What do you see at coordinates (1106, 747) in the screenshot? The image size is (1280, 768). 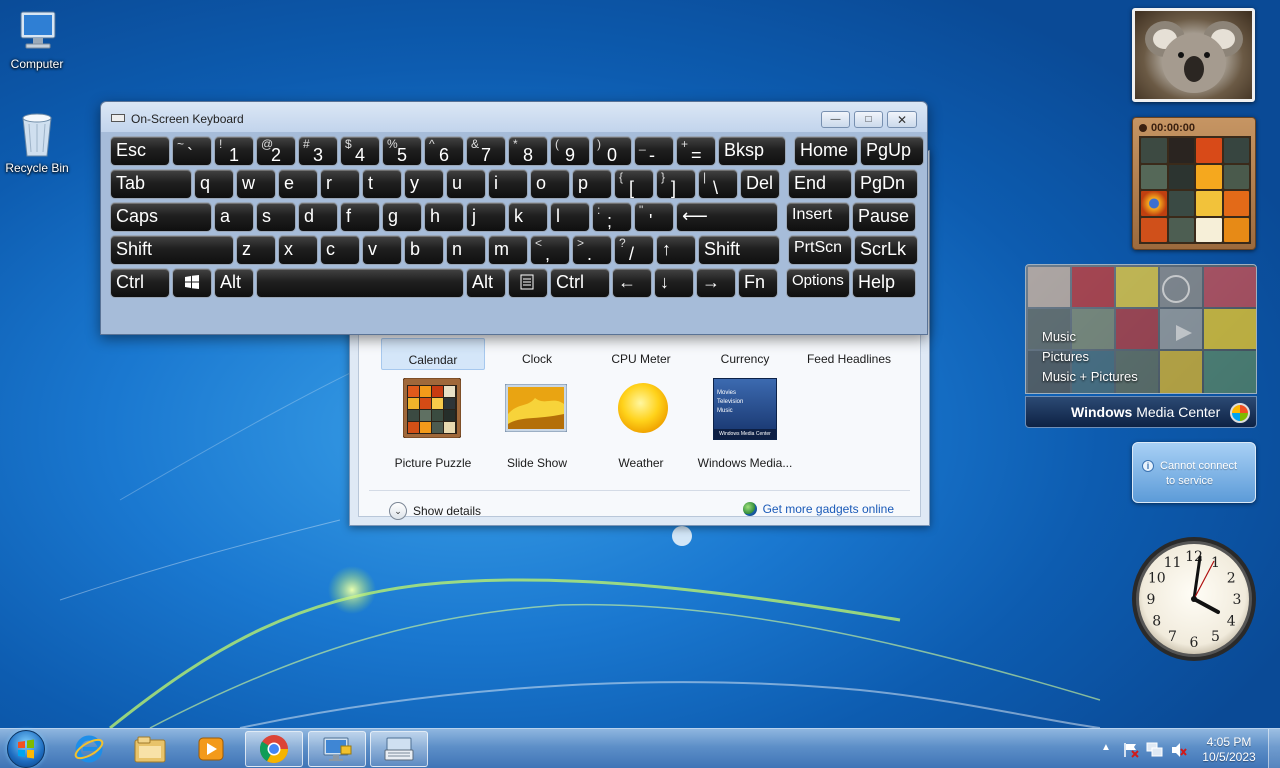 I see `tray-expand-icon: ▲` at bounding box center [1106, 747].